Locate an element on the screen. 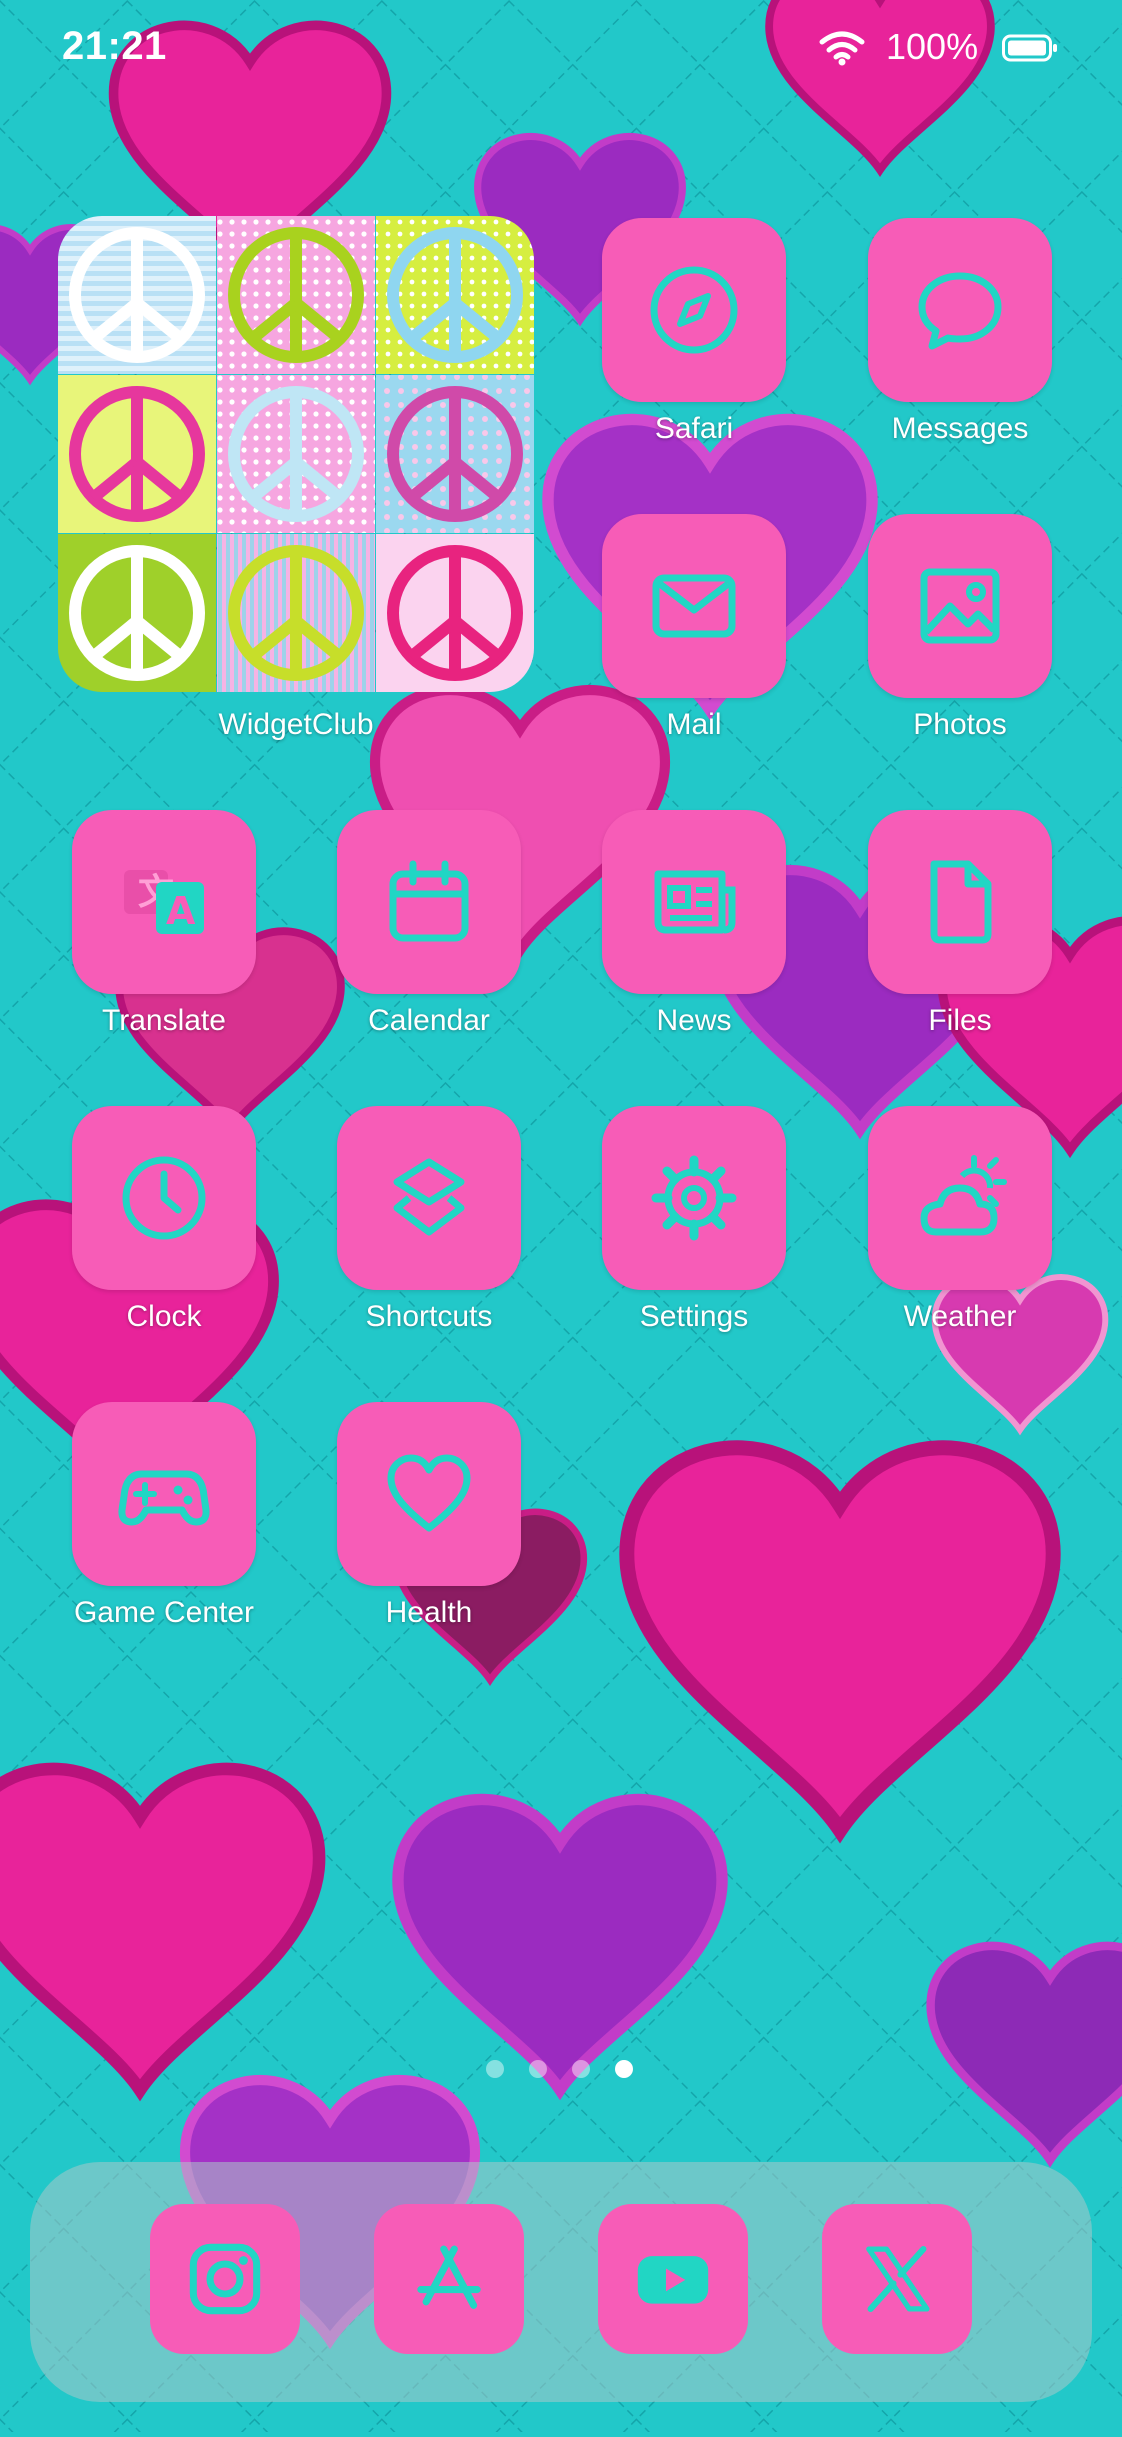 The width and height of the screenshot is (1122, 2437). app-health: Health is located at coordinates (429, 1515).